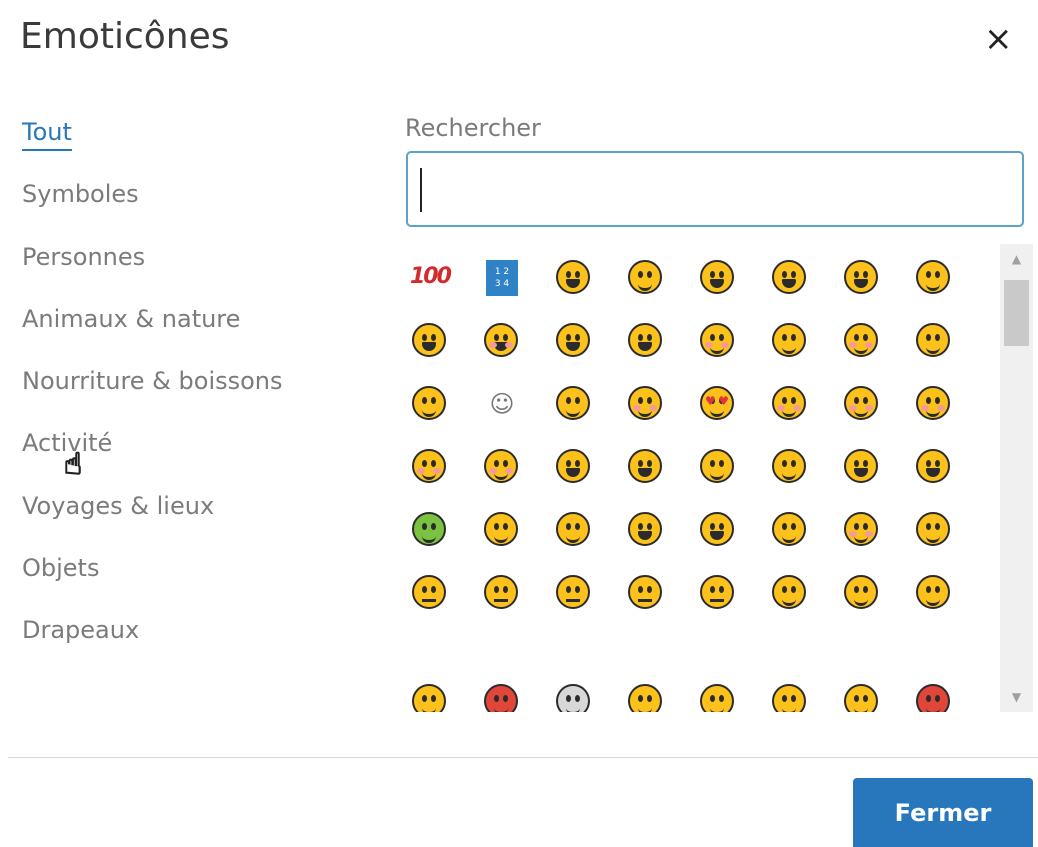  I want to click on beaming-face-icon, so click(718, 278).